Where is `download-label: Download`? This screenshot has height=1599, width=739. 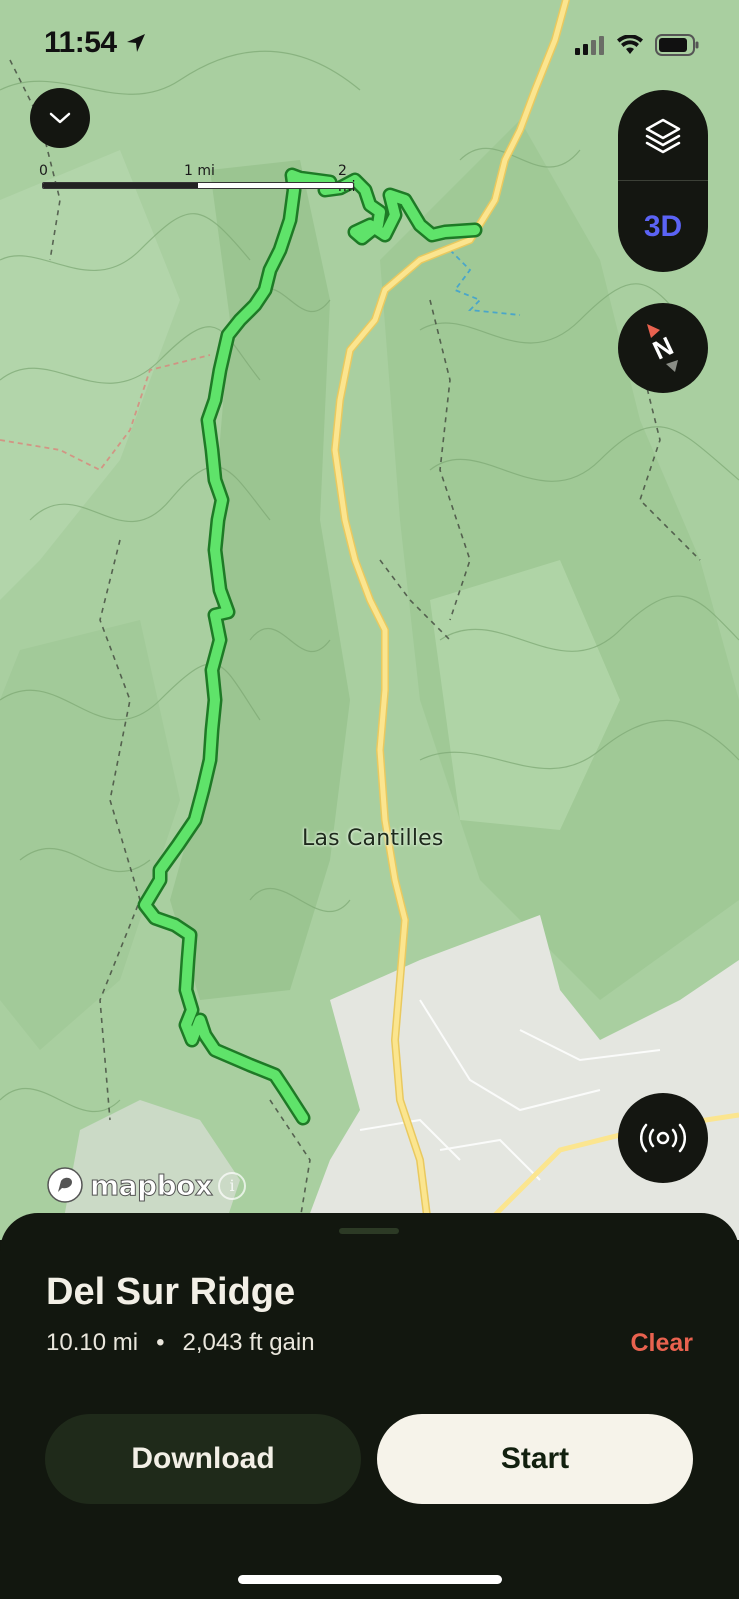
download-label: Download is located at coordinates (203, 1458).